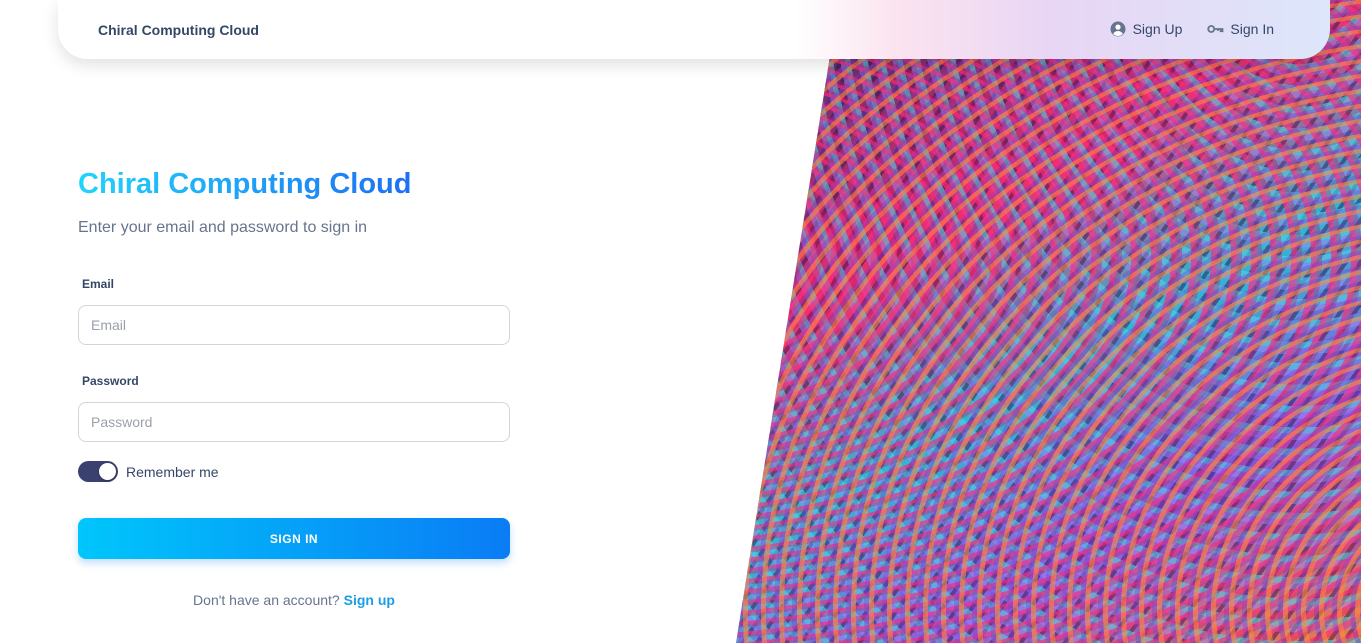 This screenshot has height=643, width=1361. Describe the element at coordinates (110, 381) in the screenshot. I see `password-label: Password` at that location.